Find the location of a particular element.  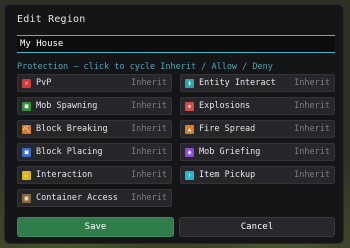

flag-label: Fire Spread is located at coordinates (227, 129).